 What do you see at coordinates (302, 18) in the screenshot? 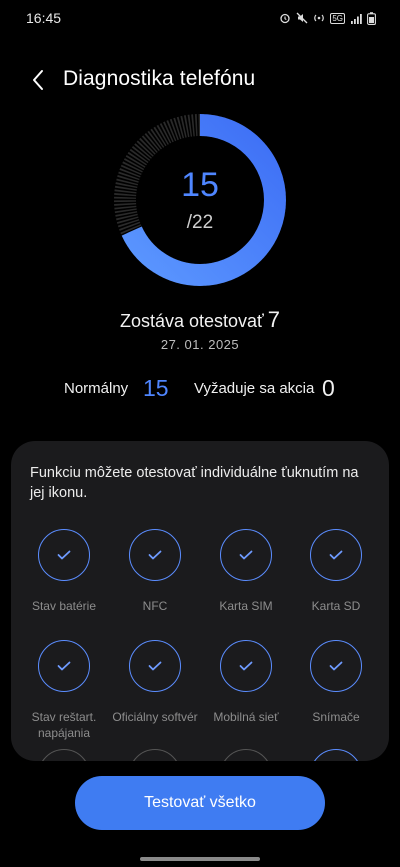
I see `mute-icon` at bounding box center [302, 18].